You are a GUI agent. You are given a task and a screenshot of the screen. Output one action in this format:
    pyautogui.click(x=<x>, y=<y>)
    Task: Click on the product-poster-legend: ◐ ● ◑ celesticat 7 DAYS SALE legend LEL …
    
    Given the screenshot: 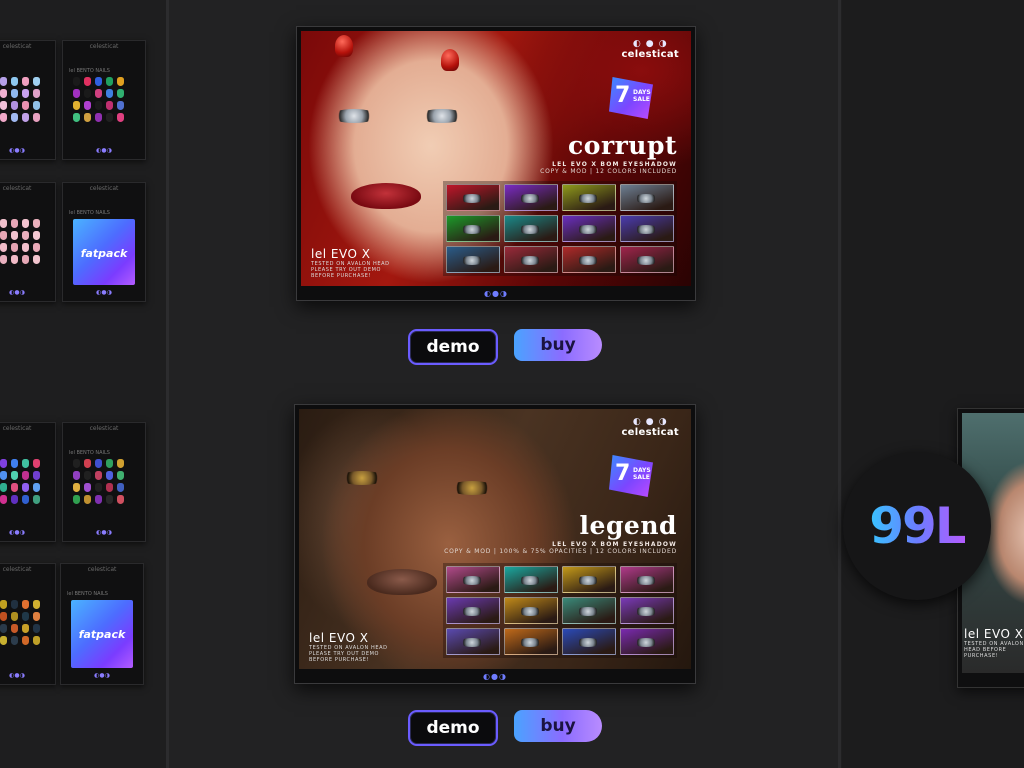 What is the action you would take?
    pyautogui.click(x=495, y=544)
    